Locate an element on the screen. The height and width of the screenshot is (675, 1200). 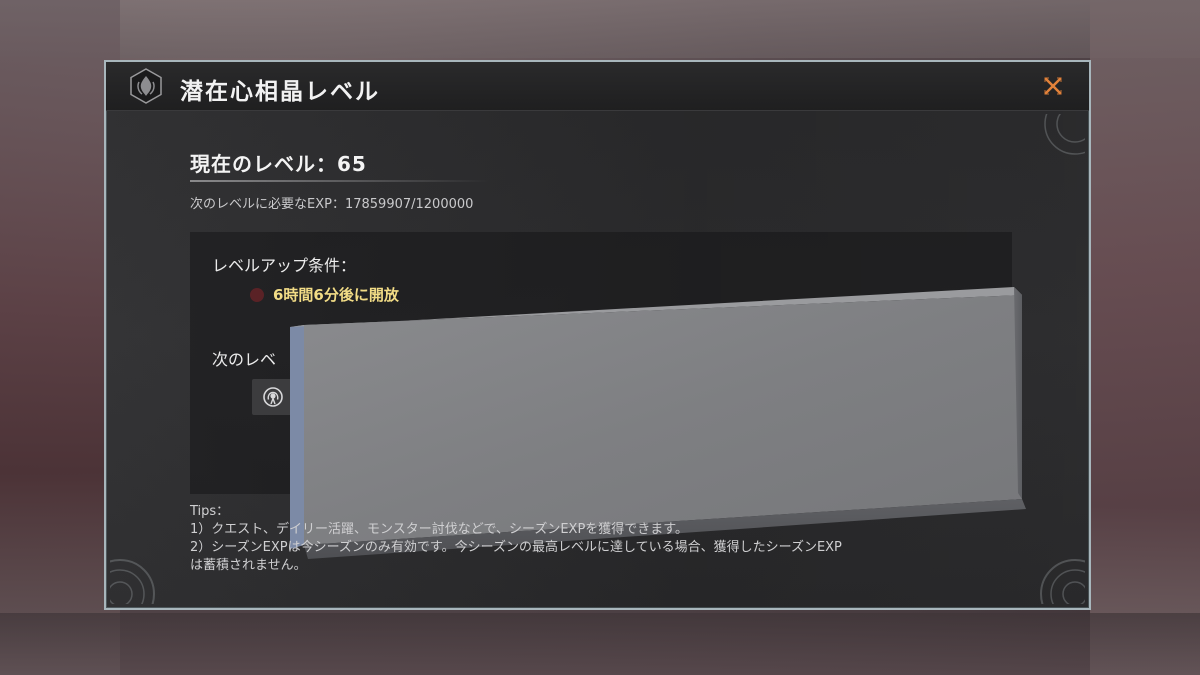
lock-status-dot is located at coordinates (257, 295).